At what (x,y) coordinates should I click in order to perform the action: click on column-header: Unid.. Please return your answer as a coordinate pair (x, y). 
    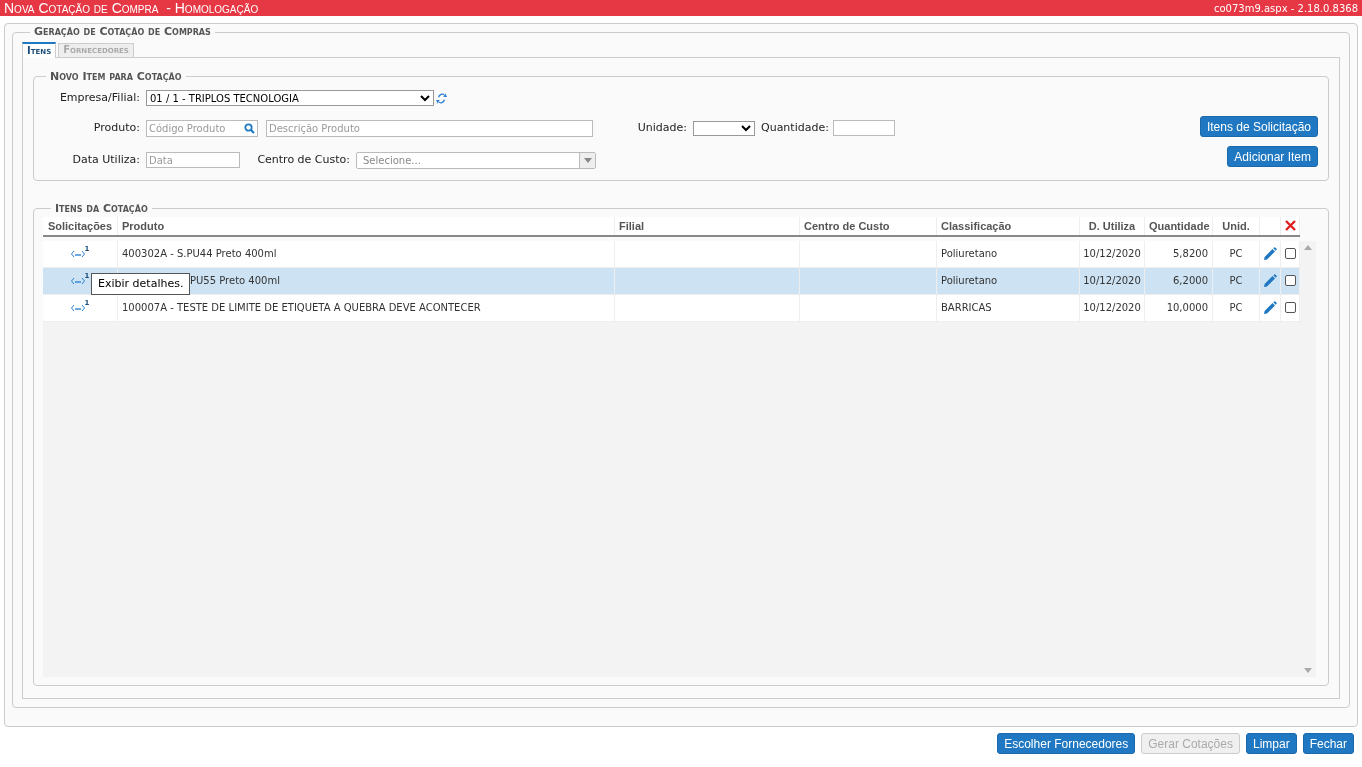
    Looking at the image, I should click on (1236, 226).